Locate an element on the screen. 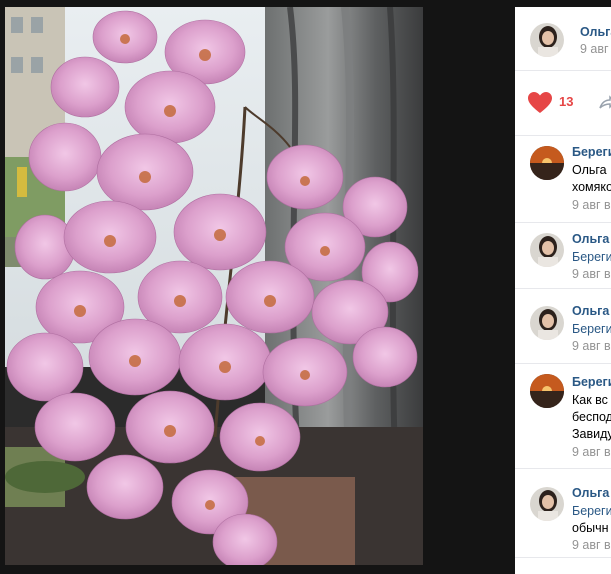 This screenshot has height=574, width=611. comment-item: Ольга С Береги обычн 9 авг в is located at coordinates (563, 513).